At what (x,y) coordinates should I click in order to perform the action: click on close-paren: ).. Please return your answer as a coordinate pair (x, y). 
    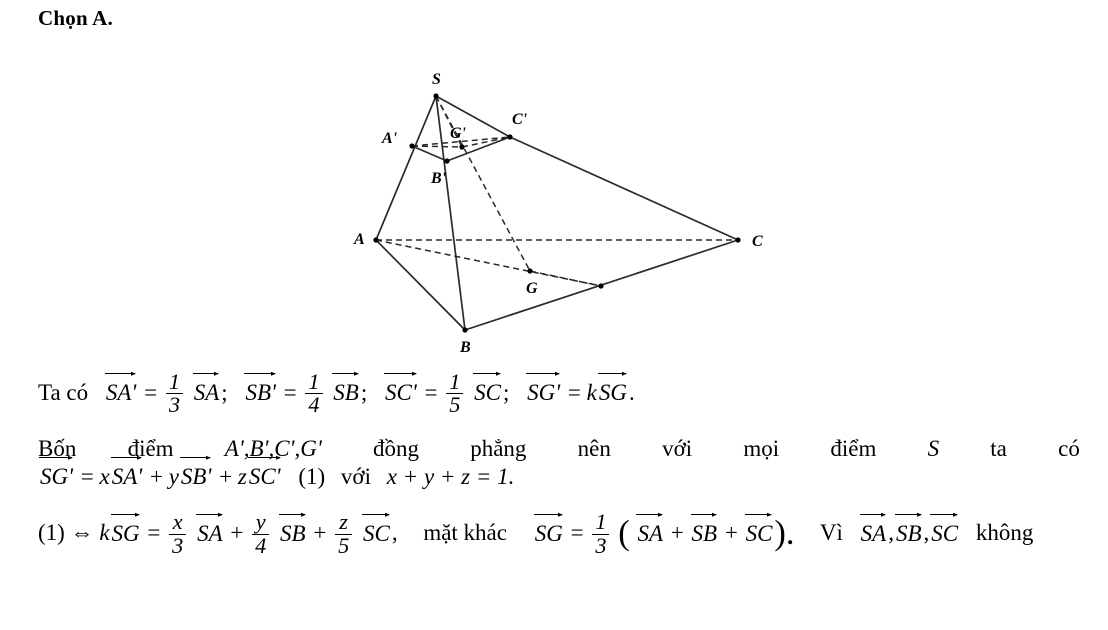
    Looking at the image, I should click on (784, 533).